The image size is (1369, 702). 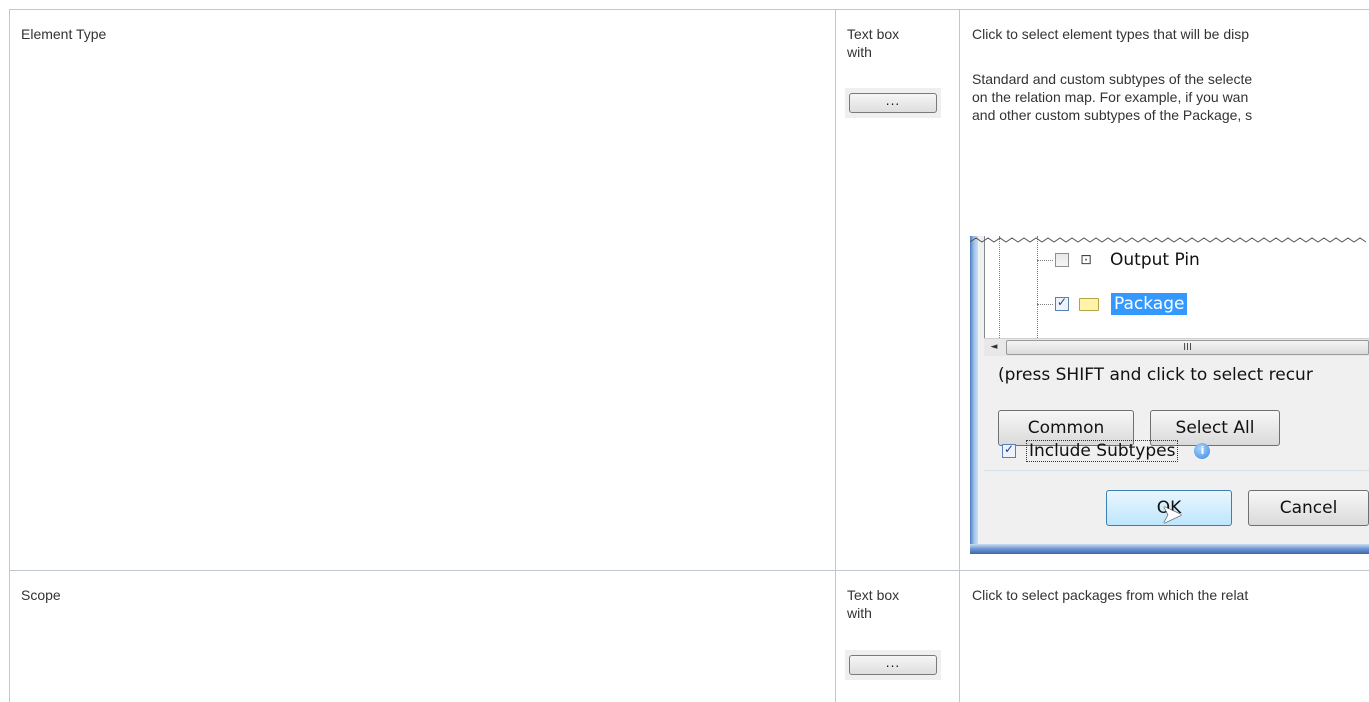 What do you see at coordinates (1308, 508) in the screenshot?
I see `cancel-button: Cancel` at bounding box center [1308, 508].